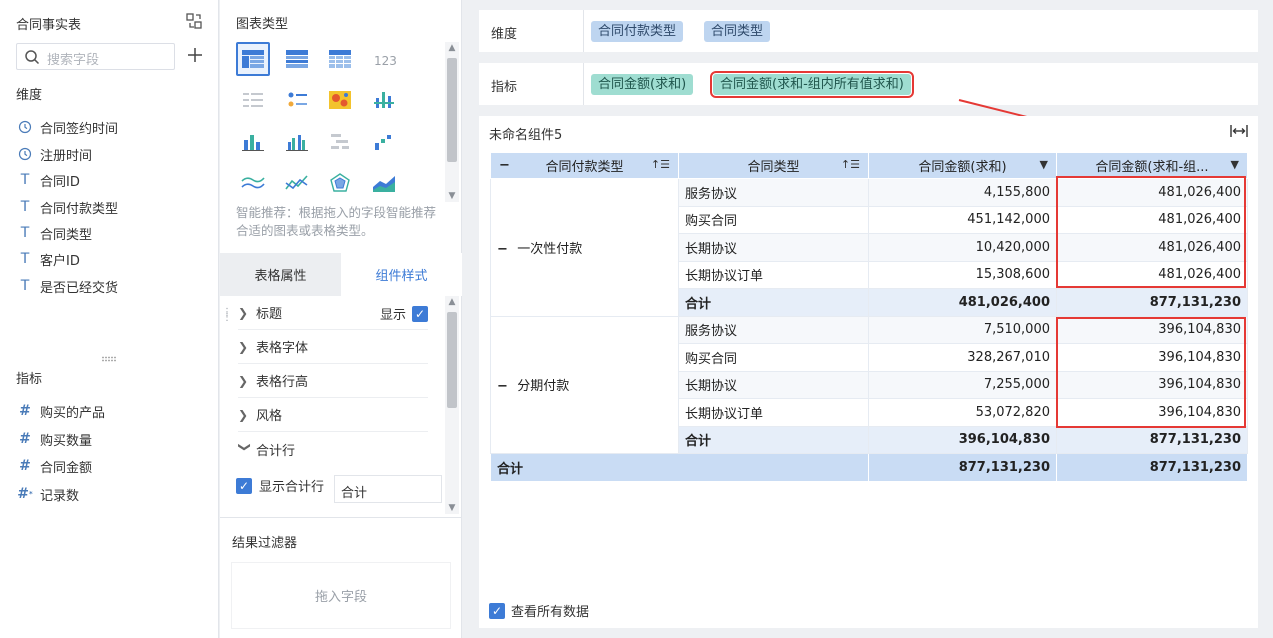  I want to click on dimension-field: 合同签约时间, so click(67, 127).